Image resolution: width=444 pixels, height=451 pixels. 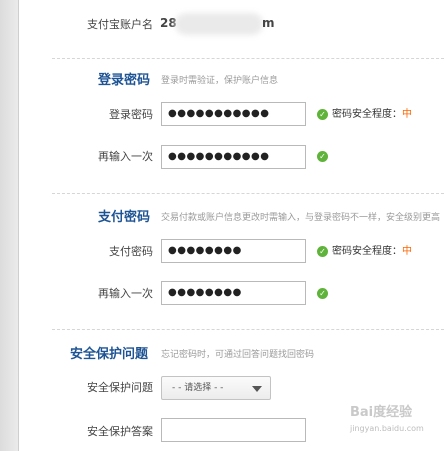 What do you see at coordinates (387, 428) in the screenshot?
I see `watermark-sub: jingyan.baidu.com` at bounding box center [387, 428].